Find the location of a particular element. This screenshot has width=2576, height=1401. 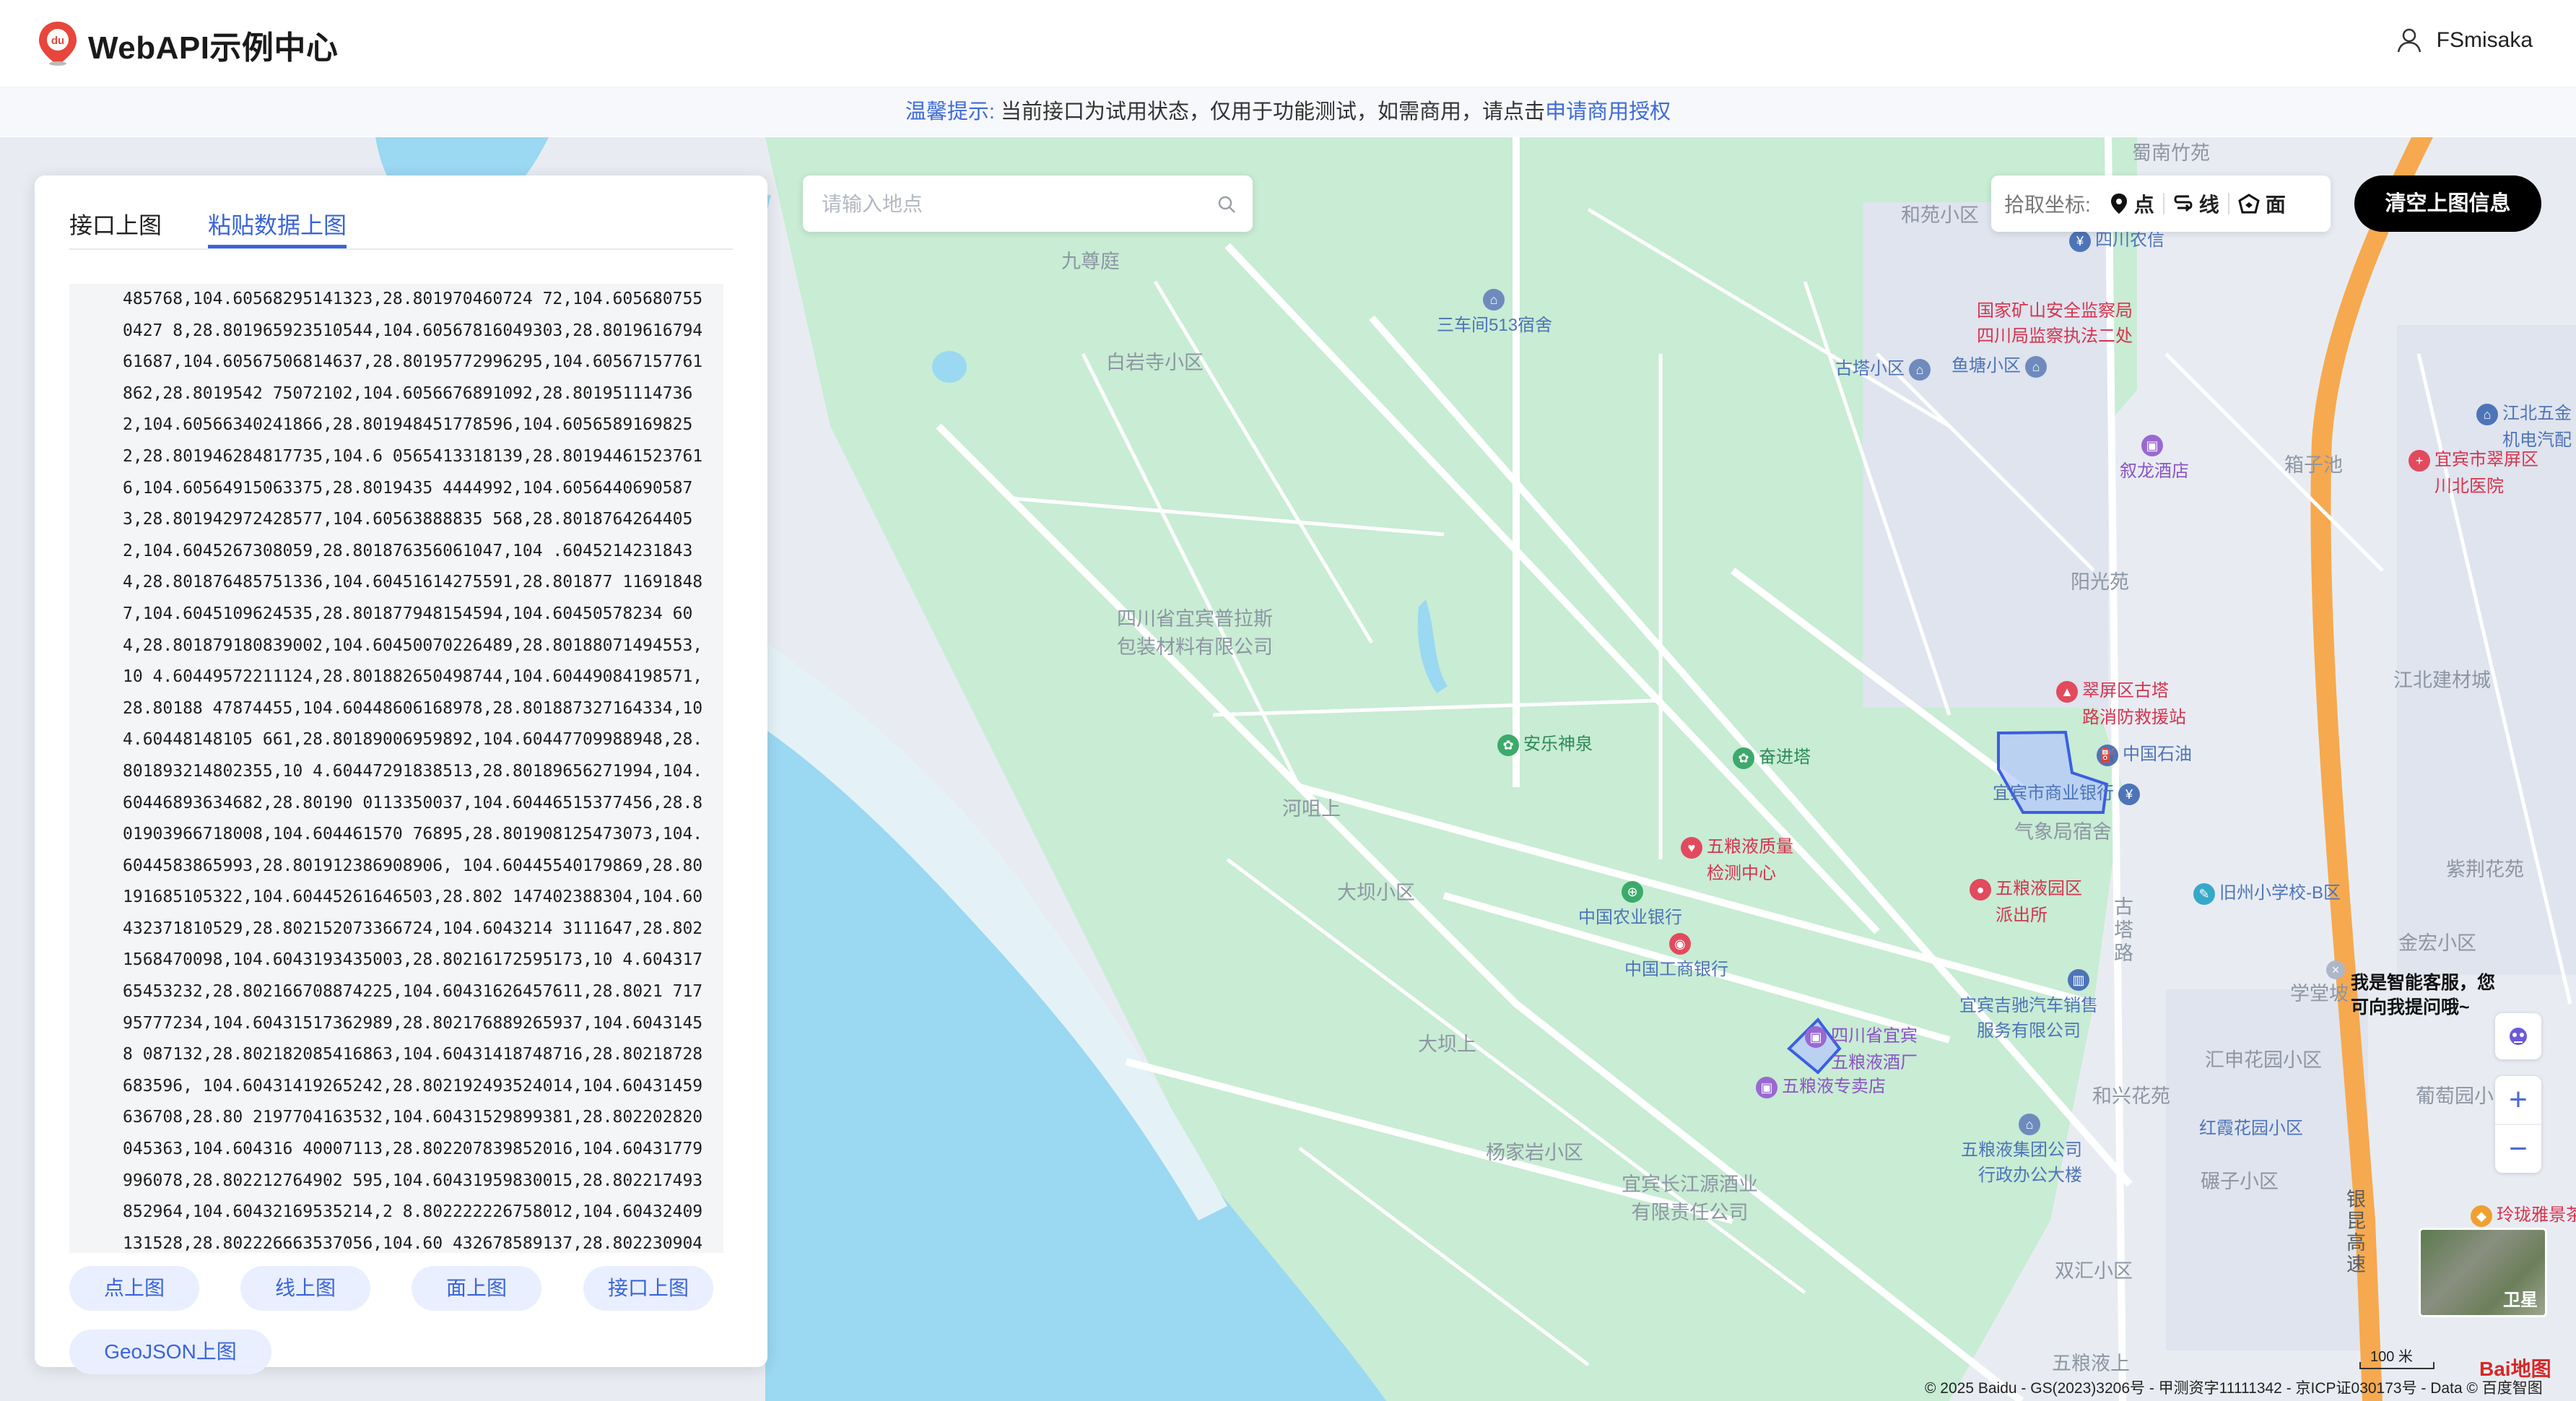

notice-text: 当前接口为试用状态，仅用于功能测试，如需商用，请点击 is located at coordinates (1273, 111).